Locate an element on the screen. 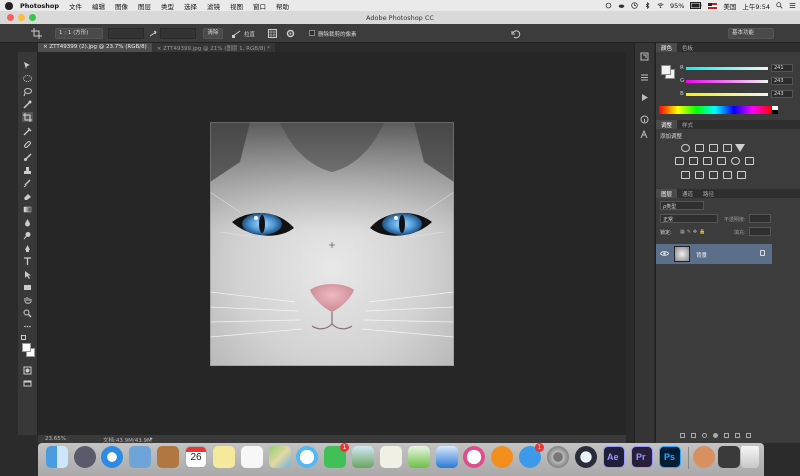 This screenshot has width=800, height=476. color-spectrum-bar is located at coordinates (715, 110).